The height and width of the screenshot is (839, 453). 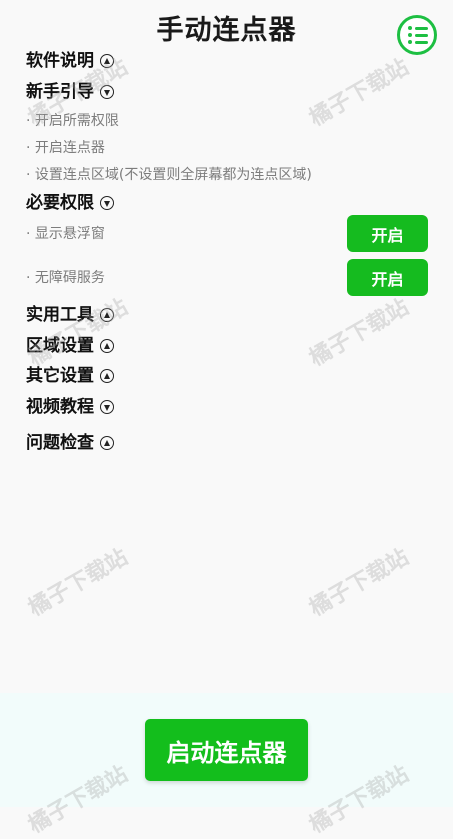 I want to click on enable-accessibility-button: 开启, so click(x=387, y=277).